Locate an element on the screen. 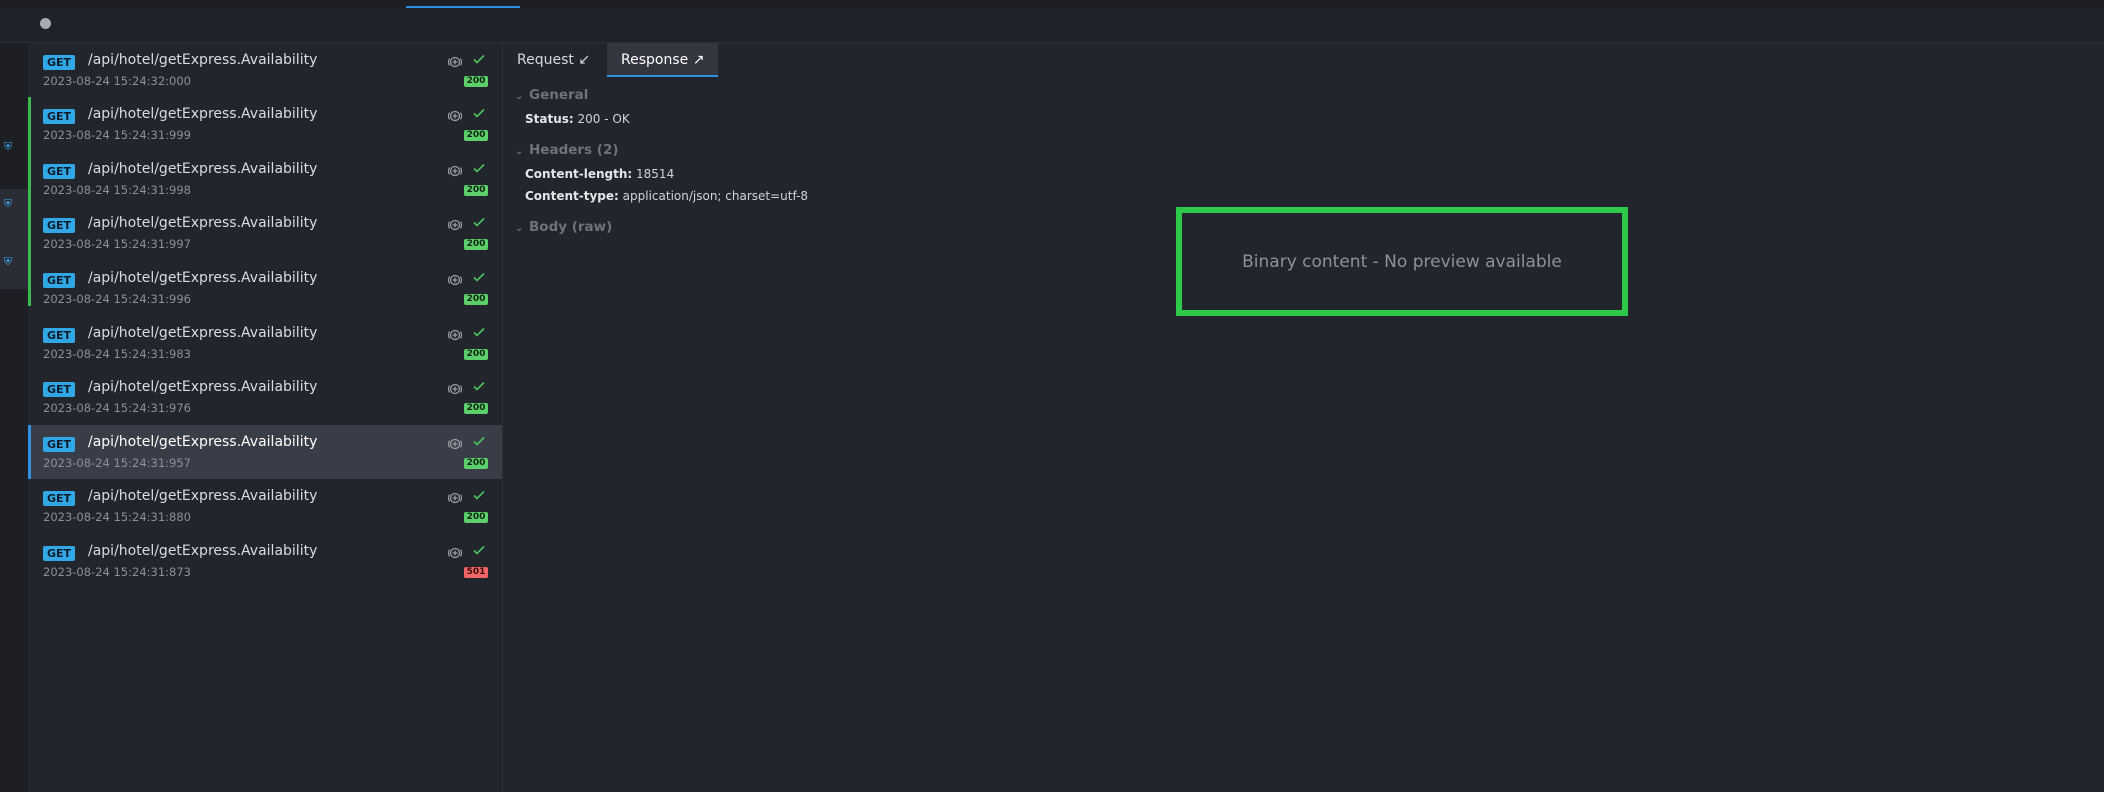 Image resolution: width=2104 pixels, height=792 pixels. status-row: Status: 200 - OK is located at coordinates (577, 119).